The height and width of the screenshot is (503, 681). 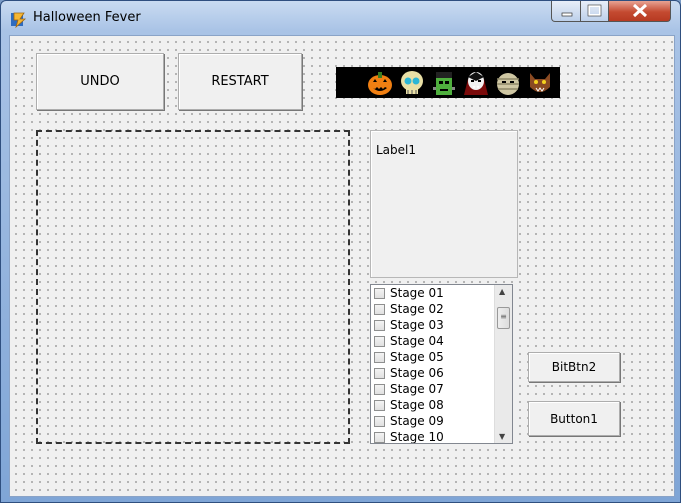 I want to click on stage-label: Stage 10, so click(x=417, y=437).